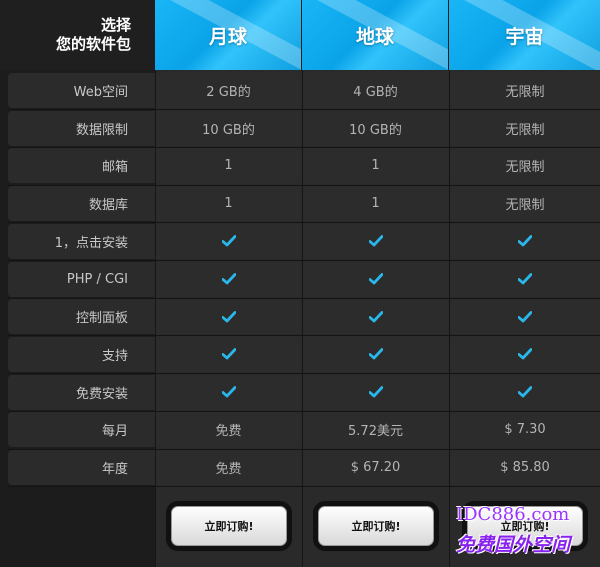  I want to click on row-label: 邮箱, so click(81, 166).